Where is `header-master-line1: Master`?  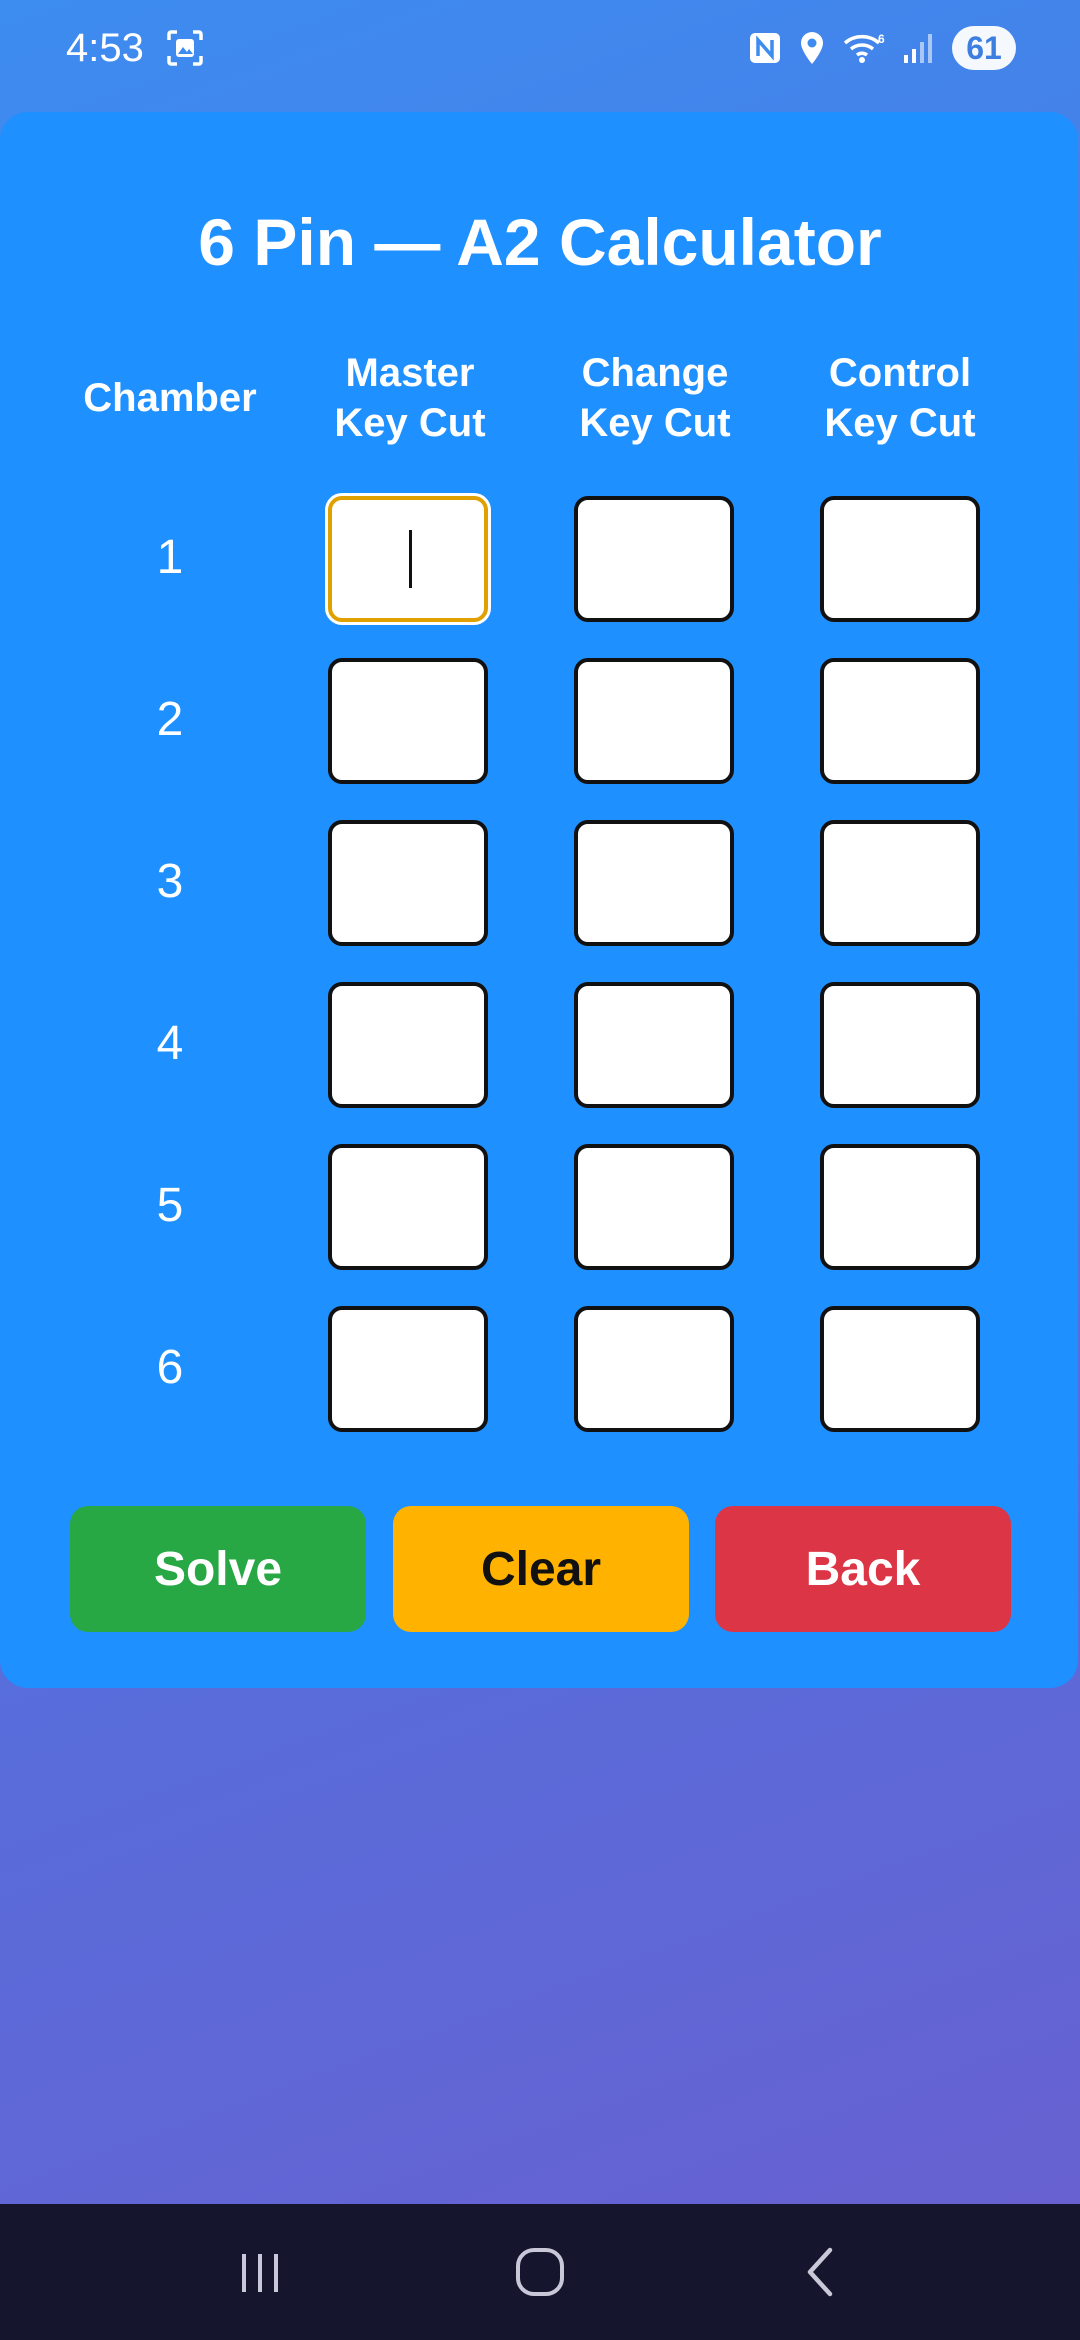
header-master-line1: Master is located at coordinates (410, 373).